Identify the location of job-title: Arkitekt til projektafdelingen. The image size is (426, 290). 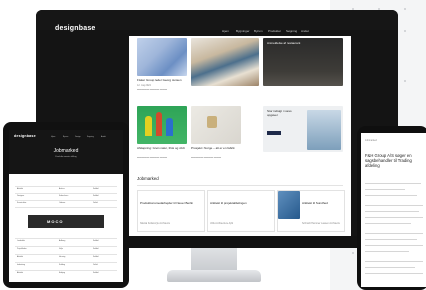
(240, 203).